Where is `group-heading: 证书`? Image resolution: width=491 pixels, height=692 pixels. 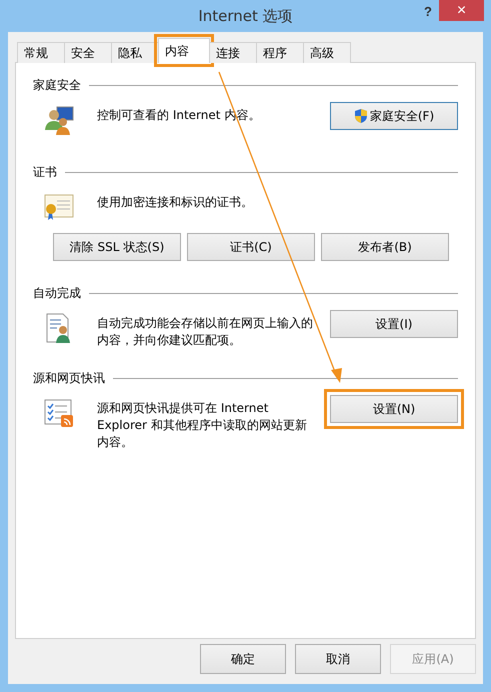 group-heading: 证书 is located at coordinates (45, 172).